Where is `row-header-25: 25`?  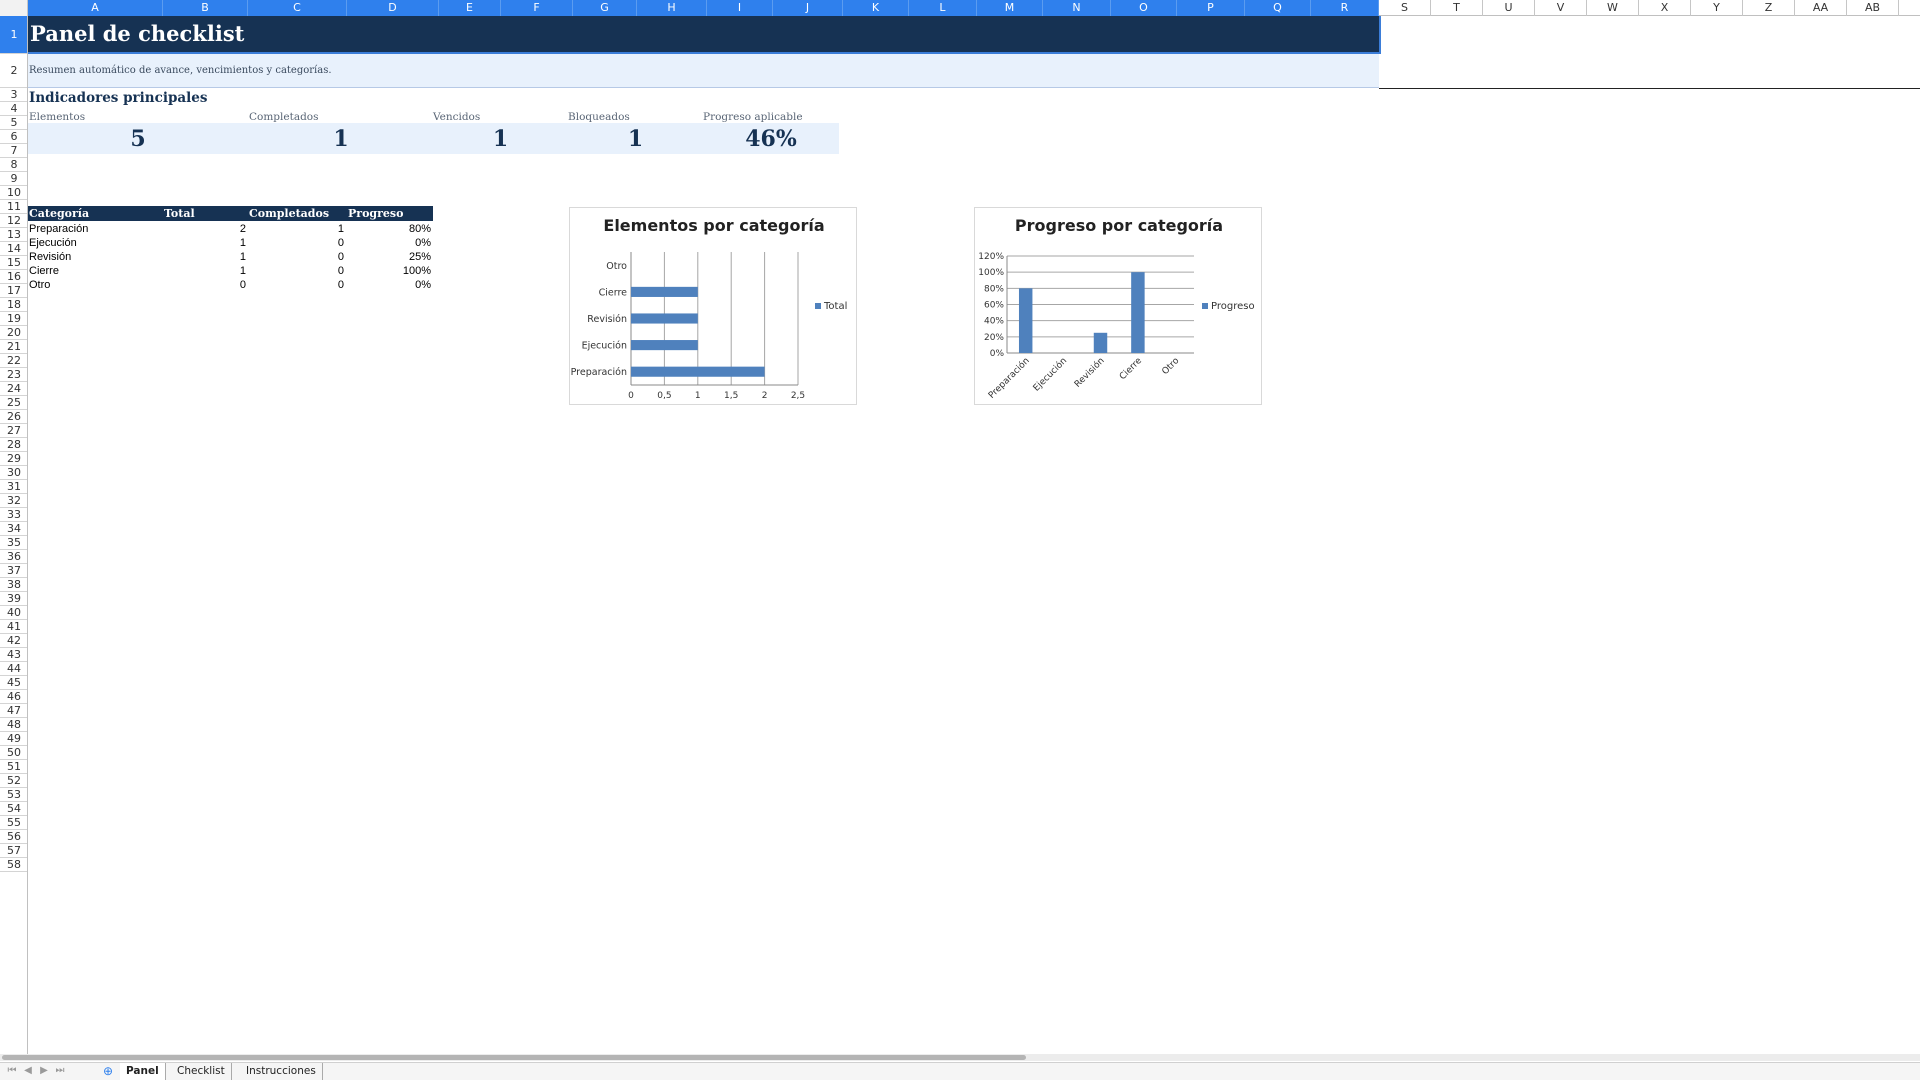 row-header-25: 25 is located at coordinates (13, 403).